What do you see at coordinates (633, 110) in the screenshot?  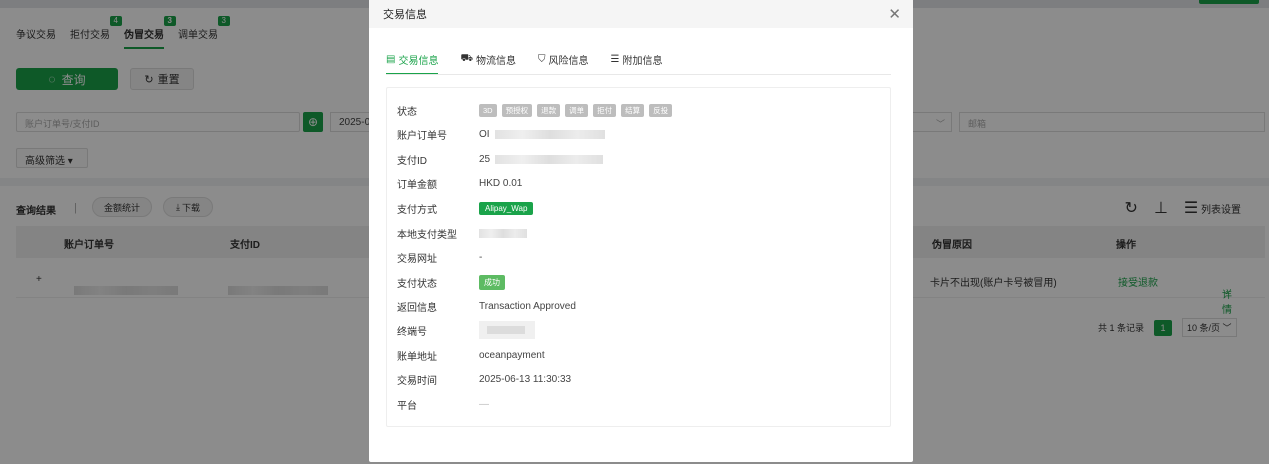 I see `status-tag: 结算` at bounding box center [633, 110].